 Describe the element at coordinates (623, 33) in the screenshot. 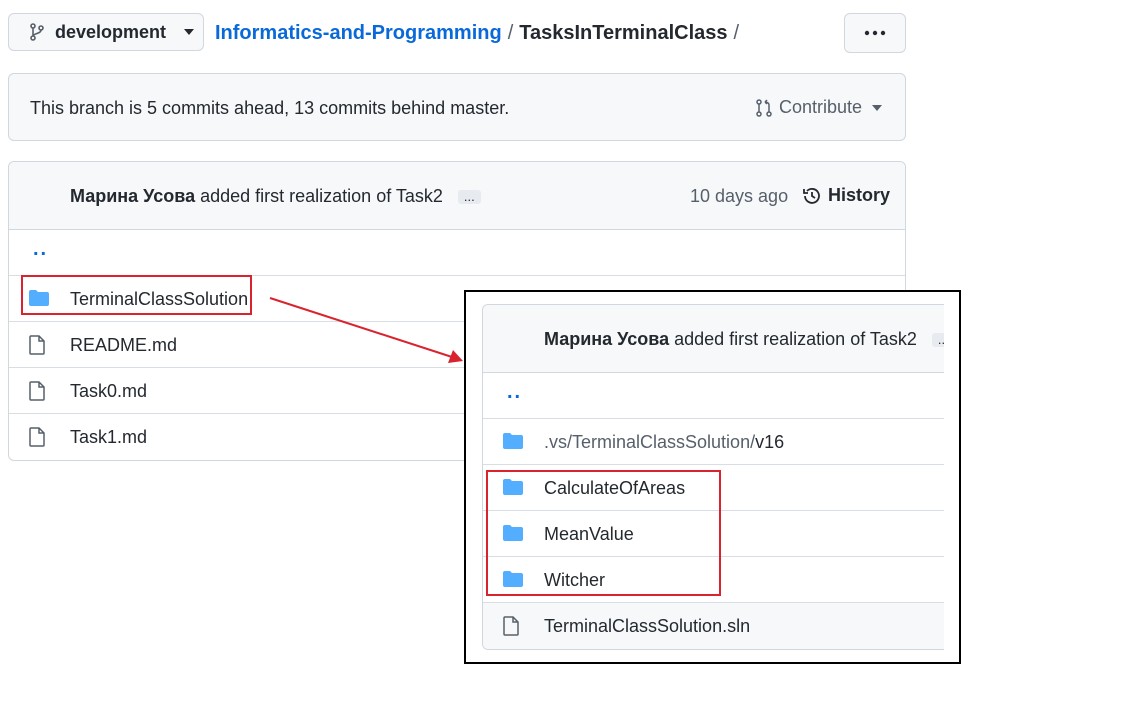

I see `breadcrumb-current-dir: TasksInTerminalClass` at that location.